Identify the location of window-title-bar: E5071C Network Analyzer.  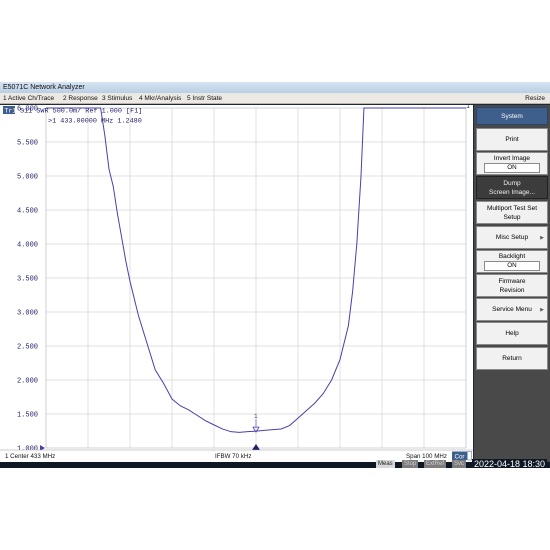
(275, 87).